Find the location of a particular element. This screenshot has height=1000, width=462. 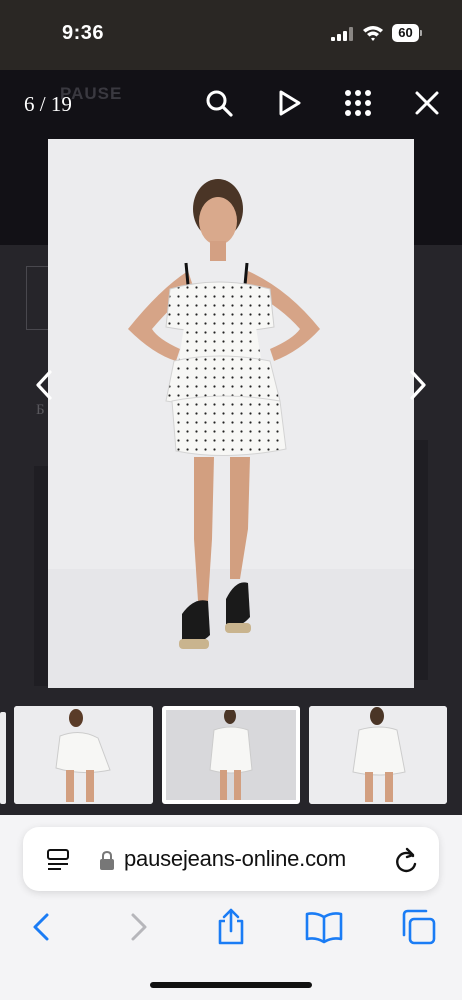

battery-icon: 60 is located at coordinates (407, 33).